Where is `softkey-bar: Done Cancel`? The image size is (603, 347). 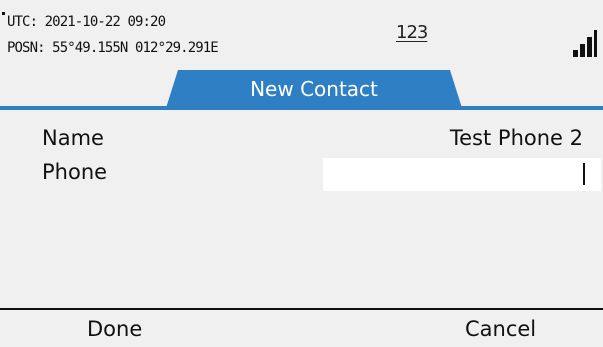 softkey-bar: Done Cancel is located at coordinates (301, 327).